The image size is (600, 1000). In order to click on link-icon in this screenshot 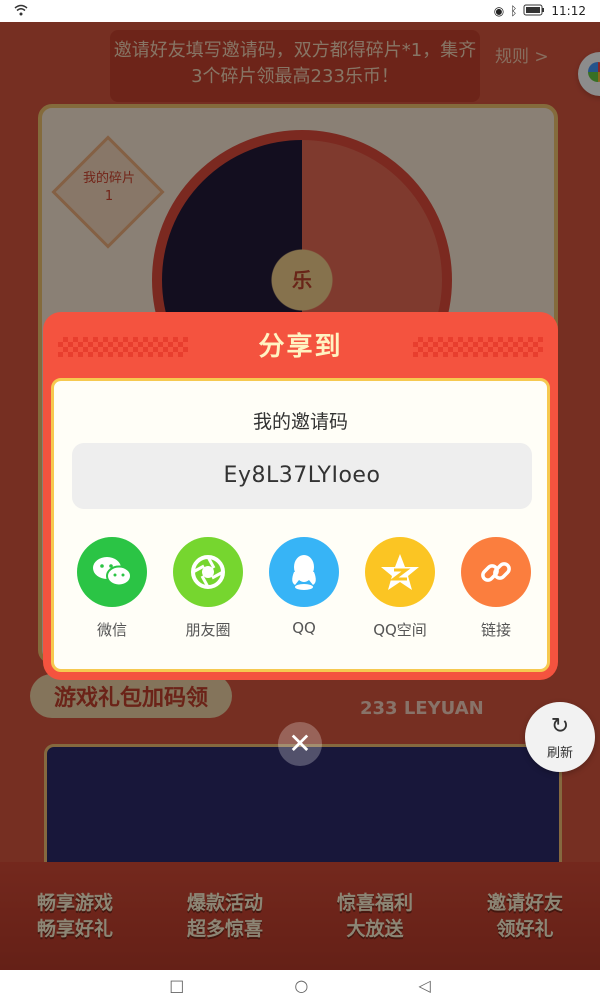, I will do `click(496, 572)`.